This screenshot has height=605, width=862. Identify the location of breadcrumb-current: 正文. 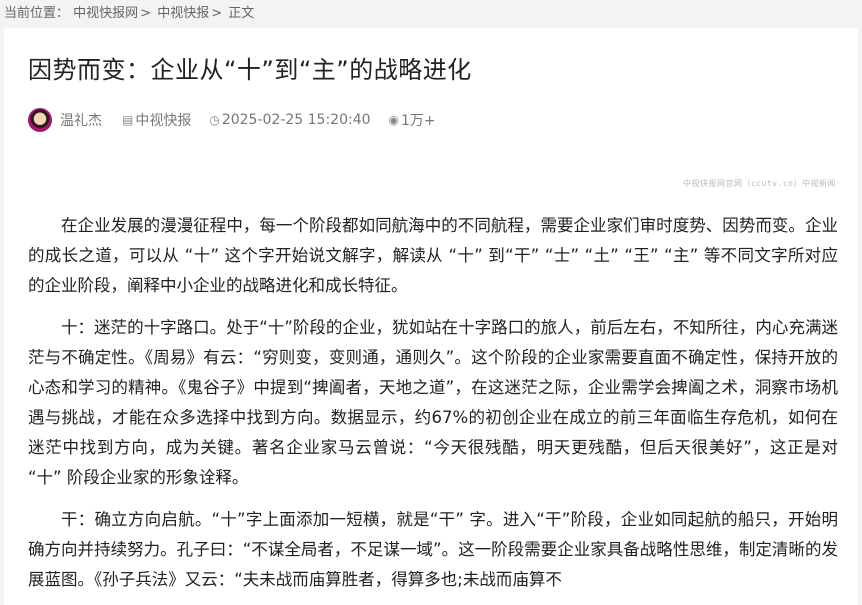
(241, 13).